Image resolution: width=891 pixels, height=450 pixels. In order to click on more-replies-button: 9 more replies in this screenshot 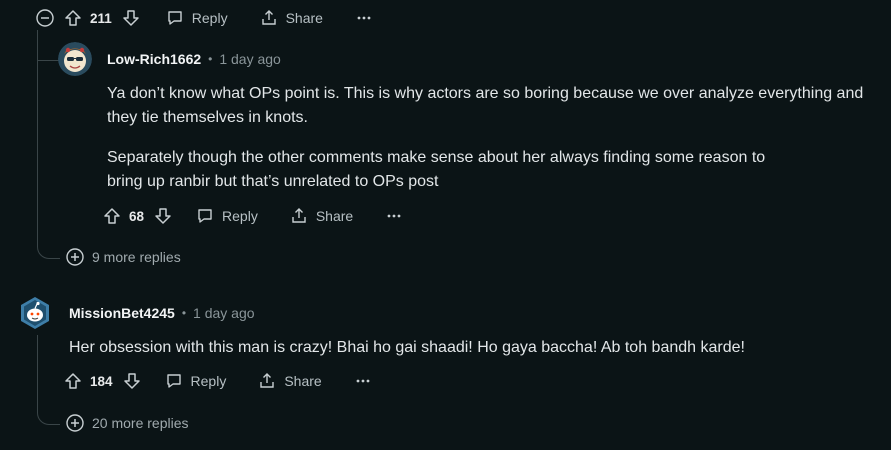, I will do `click(123, 257)`.